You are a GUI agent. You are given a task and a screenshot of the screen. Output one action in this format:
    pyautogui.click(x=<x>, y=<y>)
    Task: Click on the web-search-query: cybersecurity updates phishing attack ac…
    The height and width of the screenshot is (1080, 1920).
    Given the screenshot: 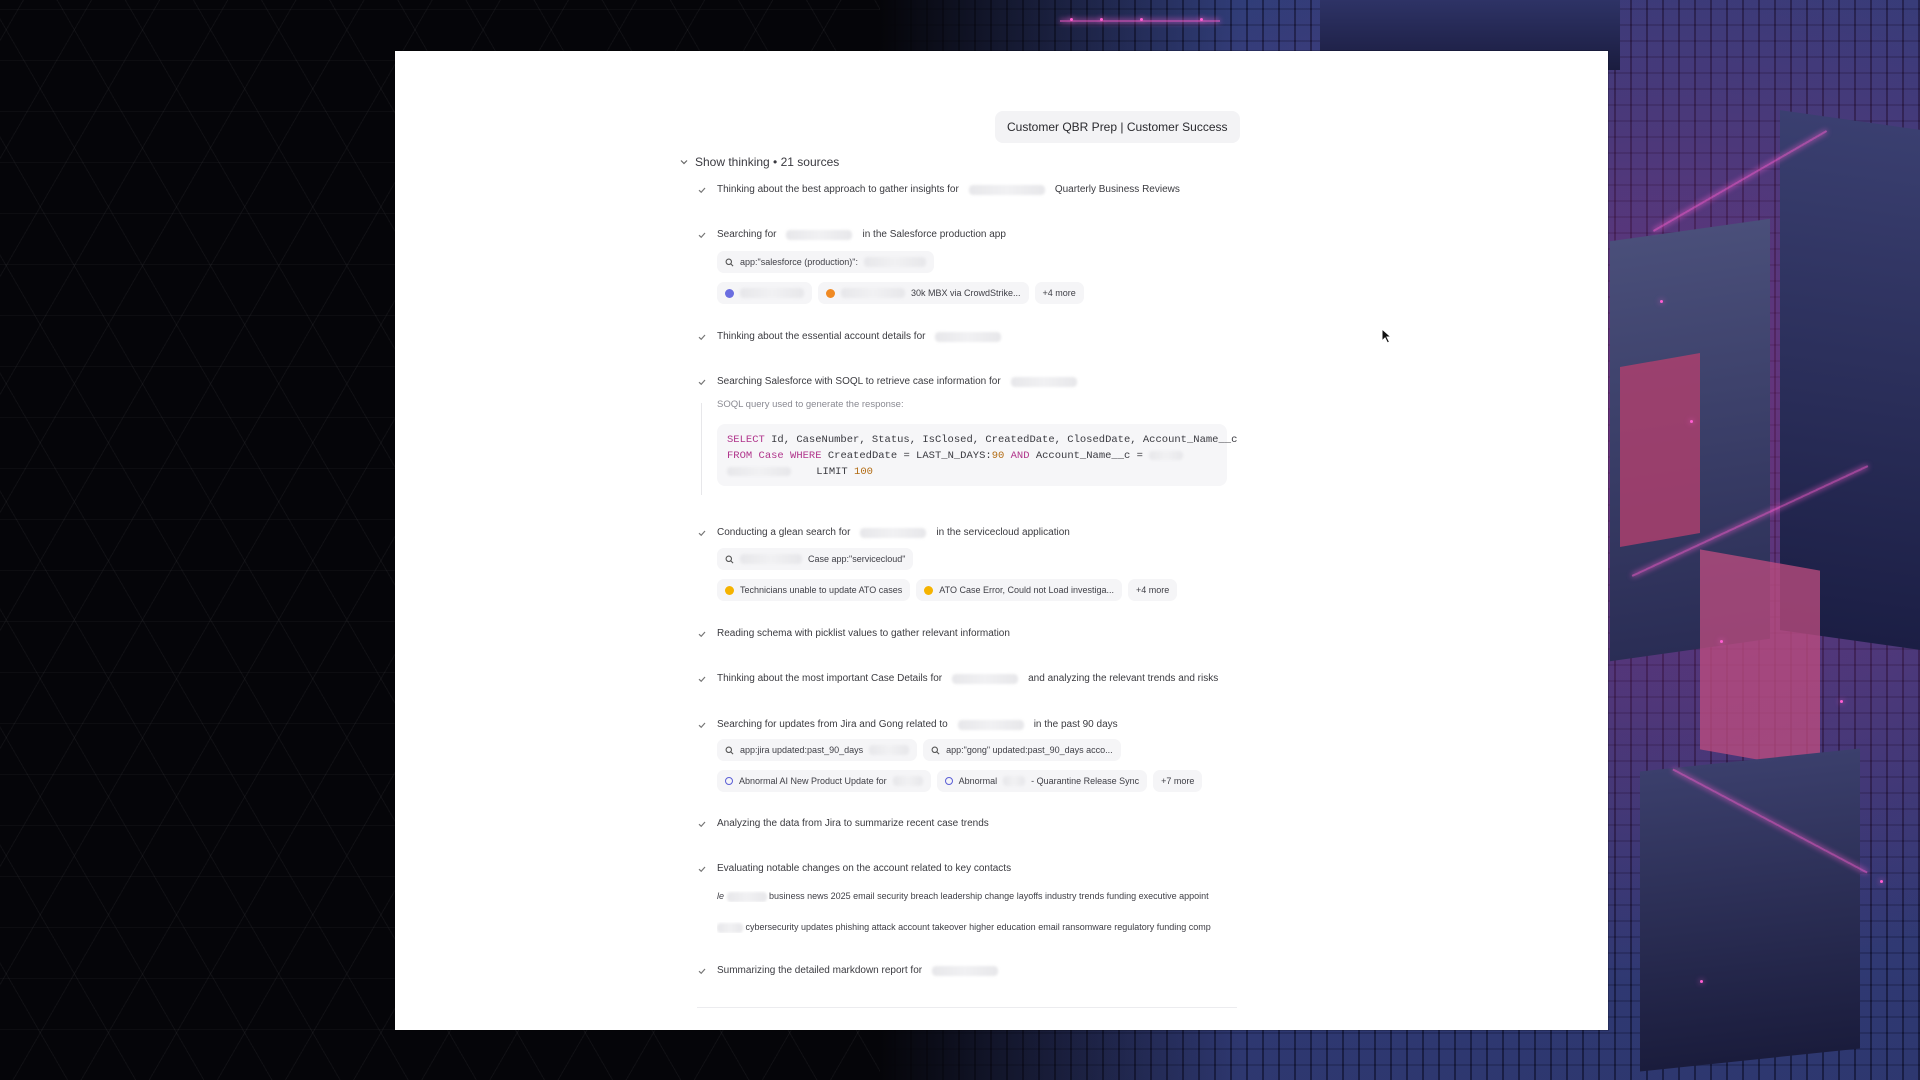 What is the action you would take?
    pyautogui.click(x=972, y=927)
    